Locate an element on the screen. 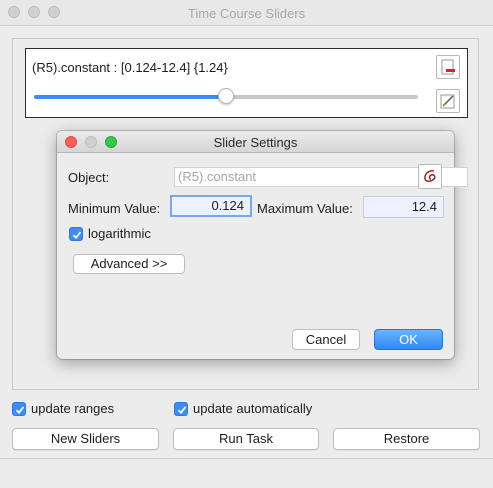 Image resolution: width=493 pixels, height=488 pixels. cancel-button: Cancel is located at coordinates (326, 339).